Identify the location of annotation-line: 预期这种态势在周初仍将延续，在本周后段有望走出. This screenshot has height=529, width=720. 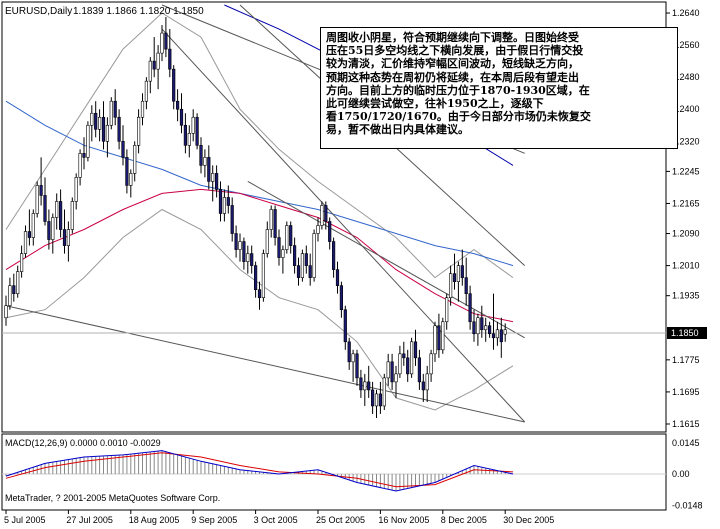
(452, 77).